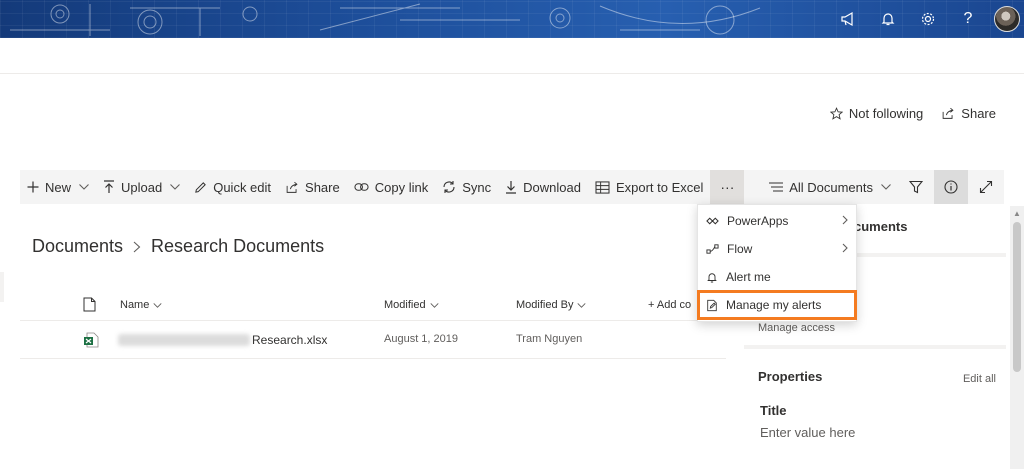 This screenshot has width=1024, height=469. I want to click on info-pane-button, so click(951, 187).